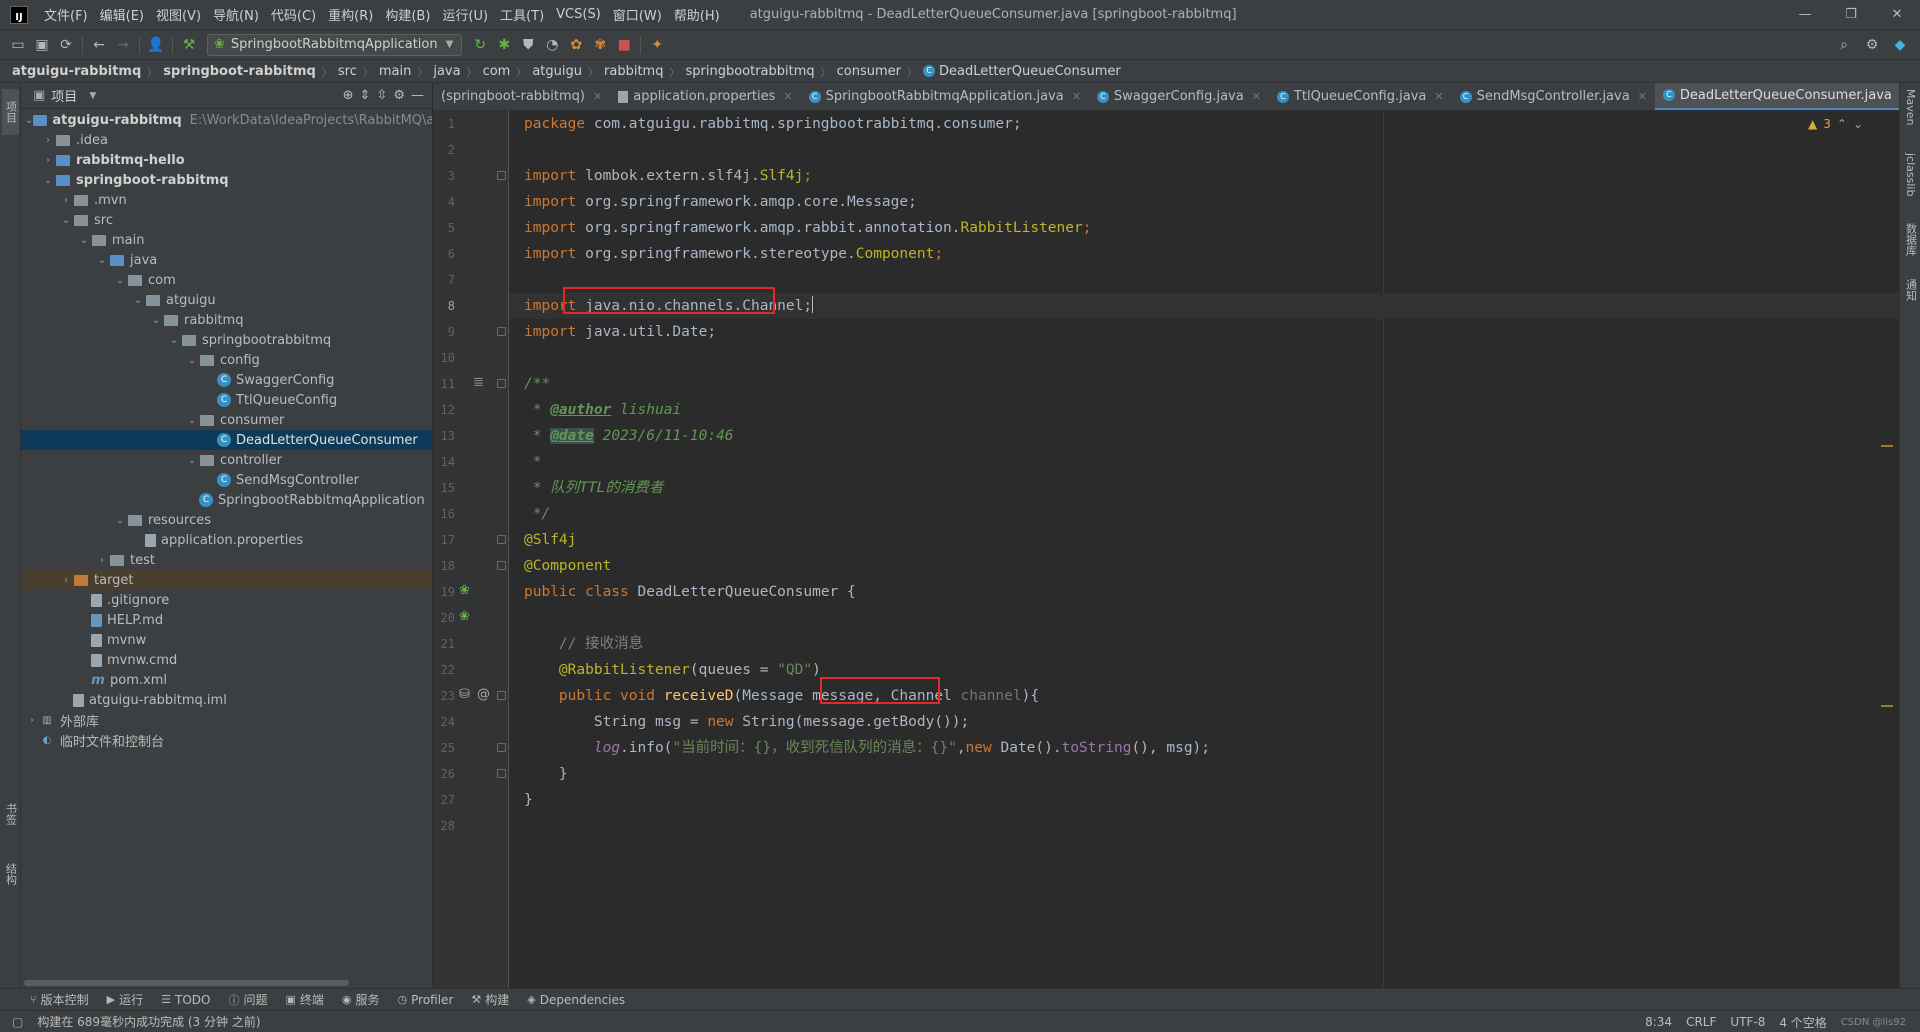 This screenshot has width=1920, height=1032. Describe the element at coordinates (1858, 124) in the screenshot. I see `next-highlight-icon: ⌄` at that location.